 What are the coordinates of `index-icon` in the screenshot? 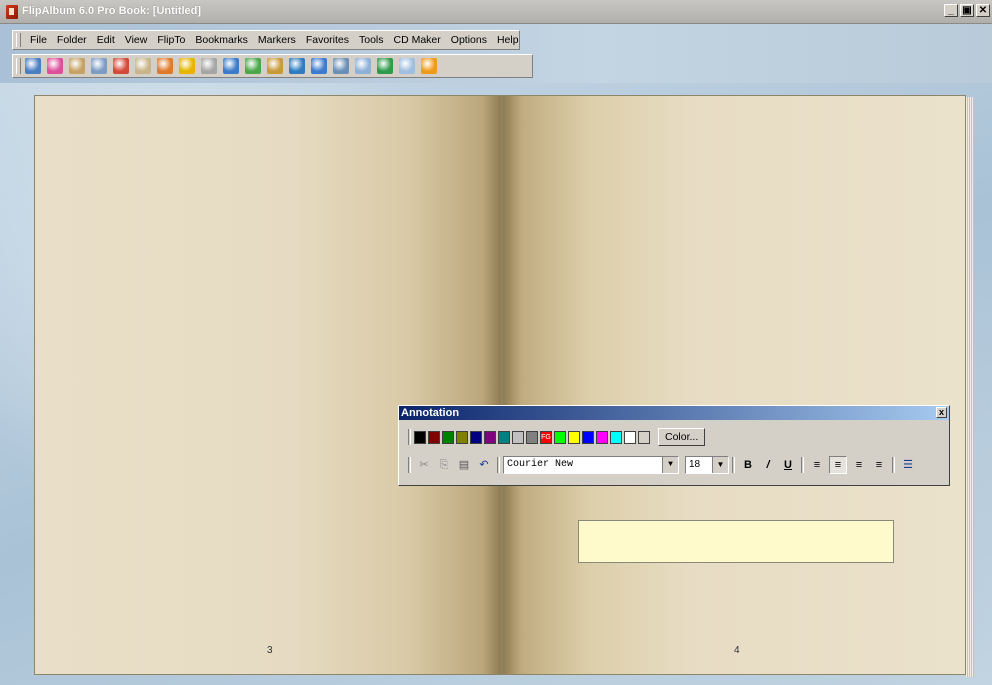 It's located at (143, 66).